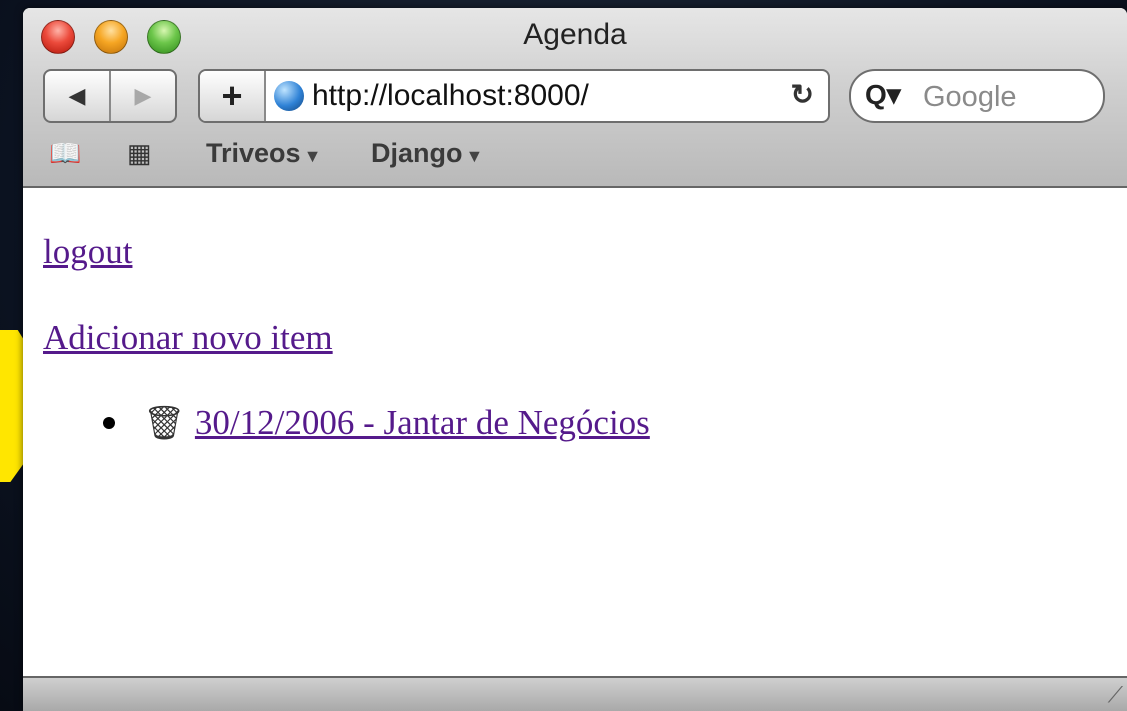  Describe the element at coordinates (87, 252) in the screenshot. I see `logout-link: logout` at that location.